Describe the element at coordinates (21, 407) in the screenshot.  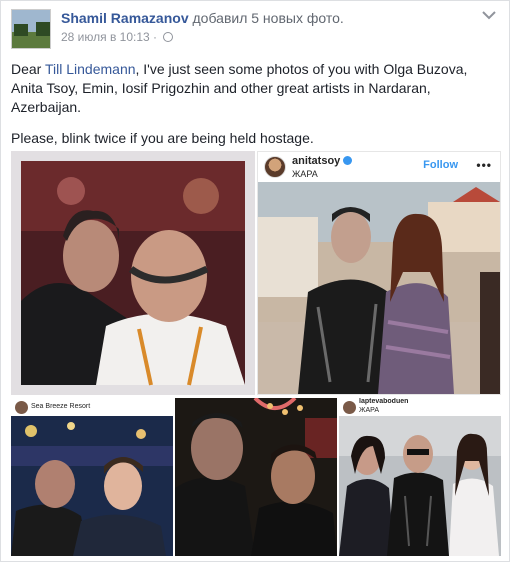
I see `photo-3-avatar` at that location.